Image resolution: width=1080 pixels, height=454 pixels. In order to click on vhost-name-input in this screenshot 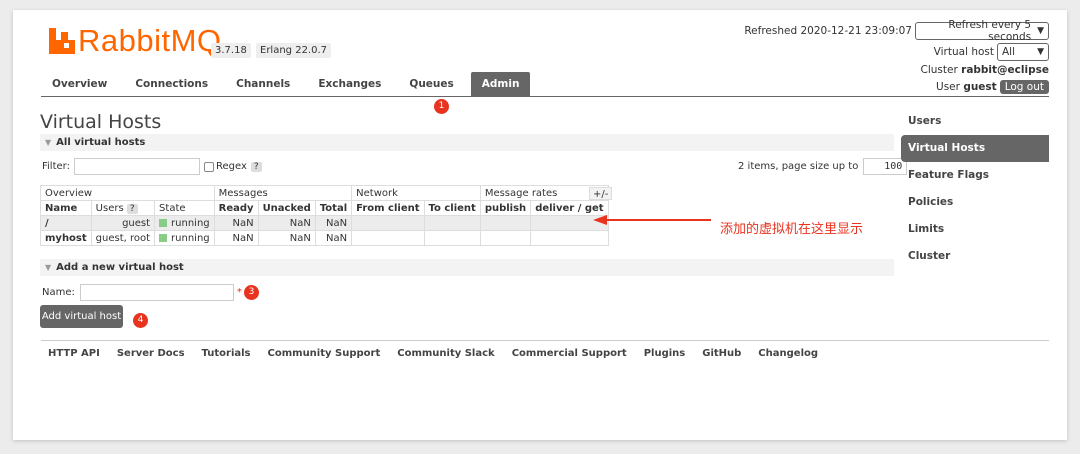, I will do `click(156, 292)`.